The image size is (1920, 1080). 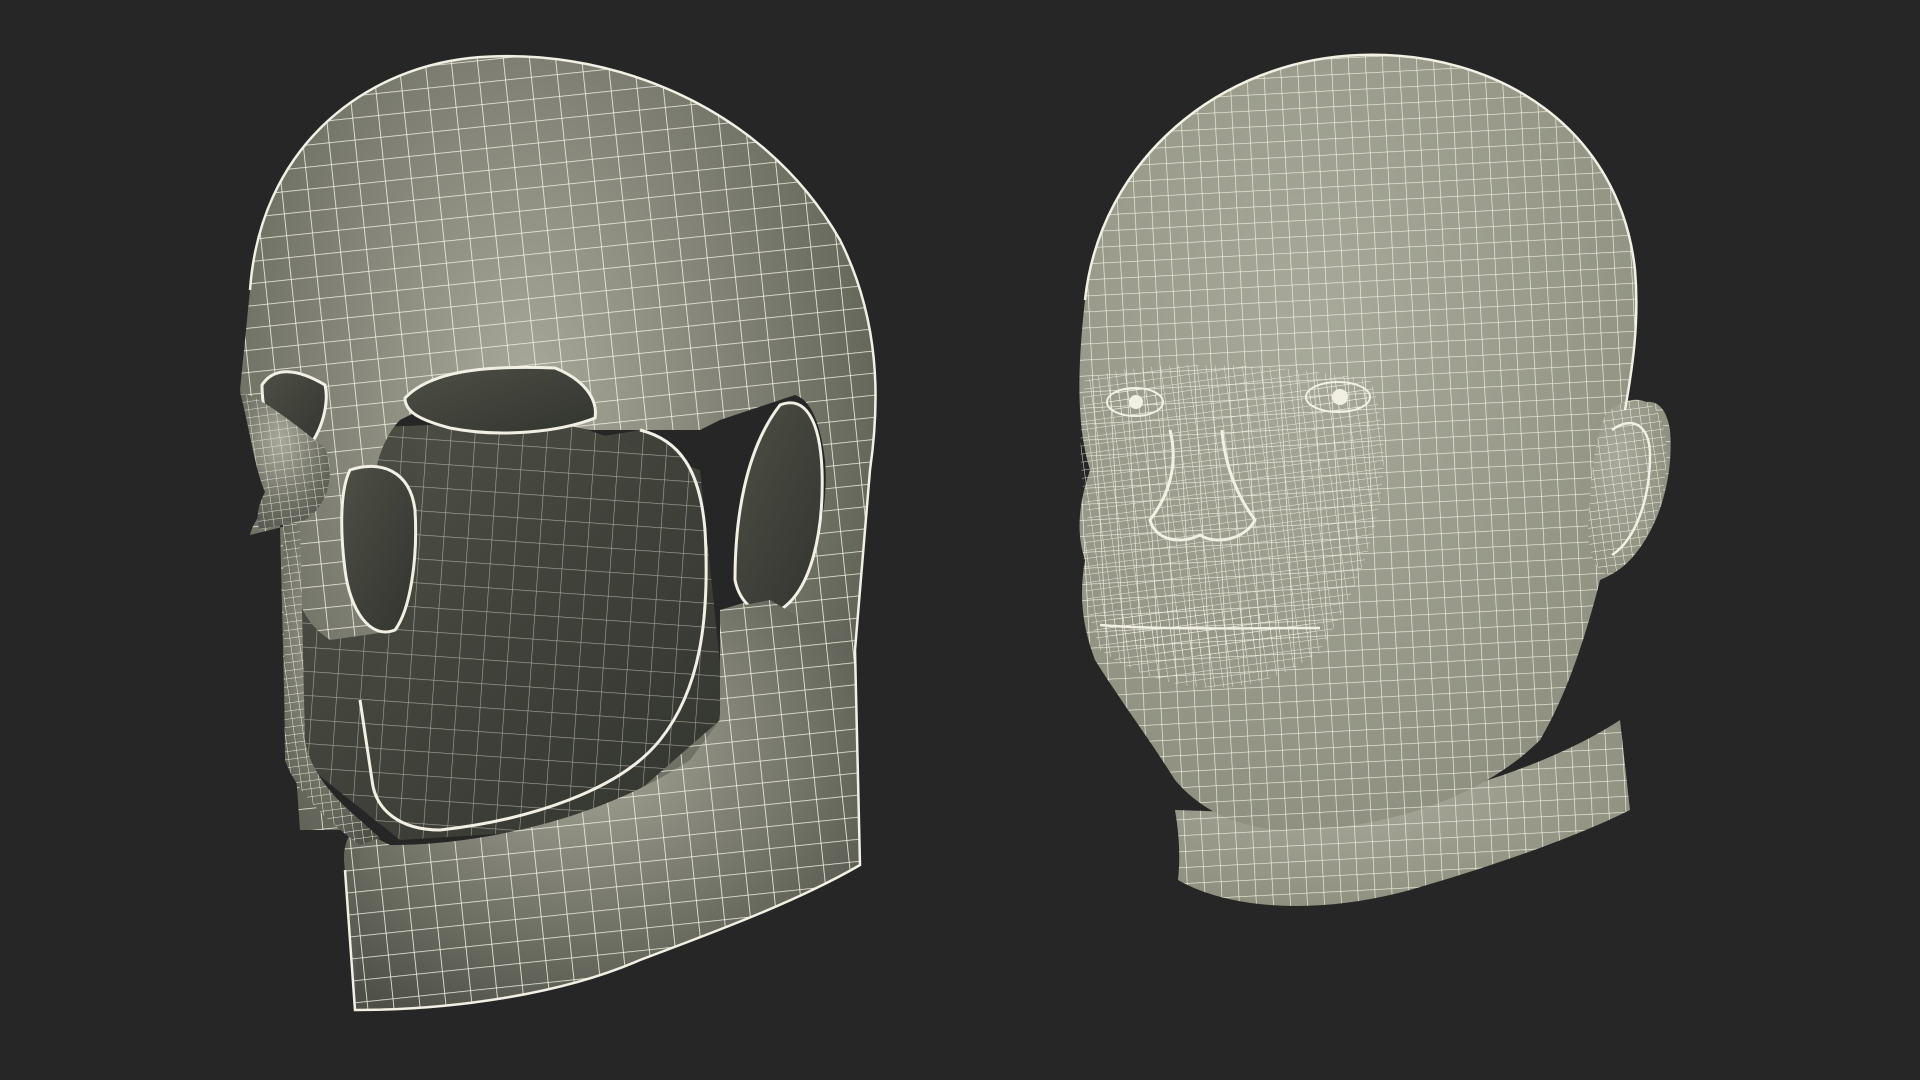 I want to click on head-eye-left, so click(x=1338, y=397).